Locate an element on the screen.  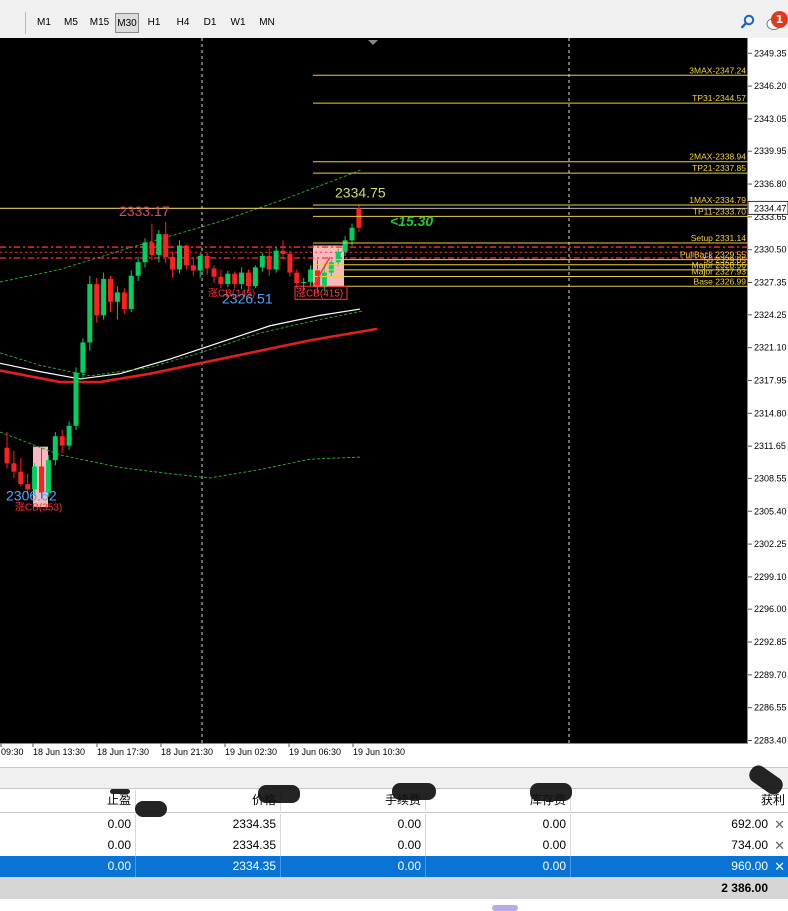
price-tick-label: 2308.55 is located at coordinates (770, 478).